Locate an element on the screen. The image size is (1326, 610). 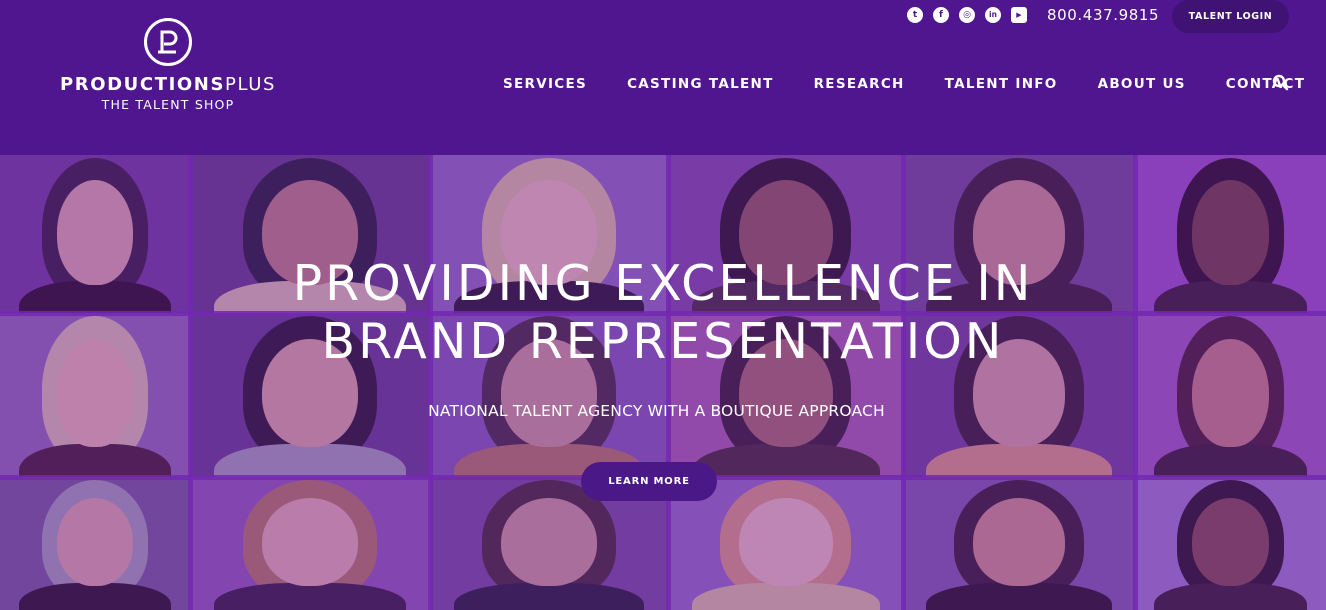
instagram-icon: ◎ is located at coordinates (967, 15).